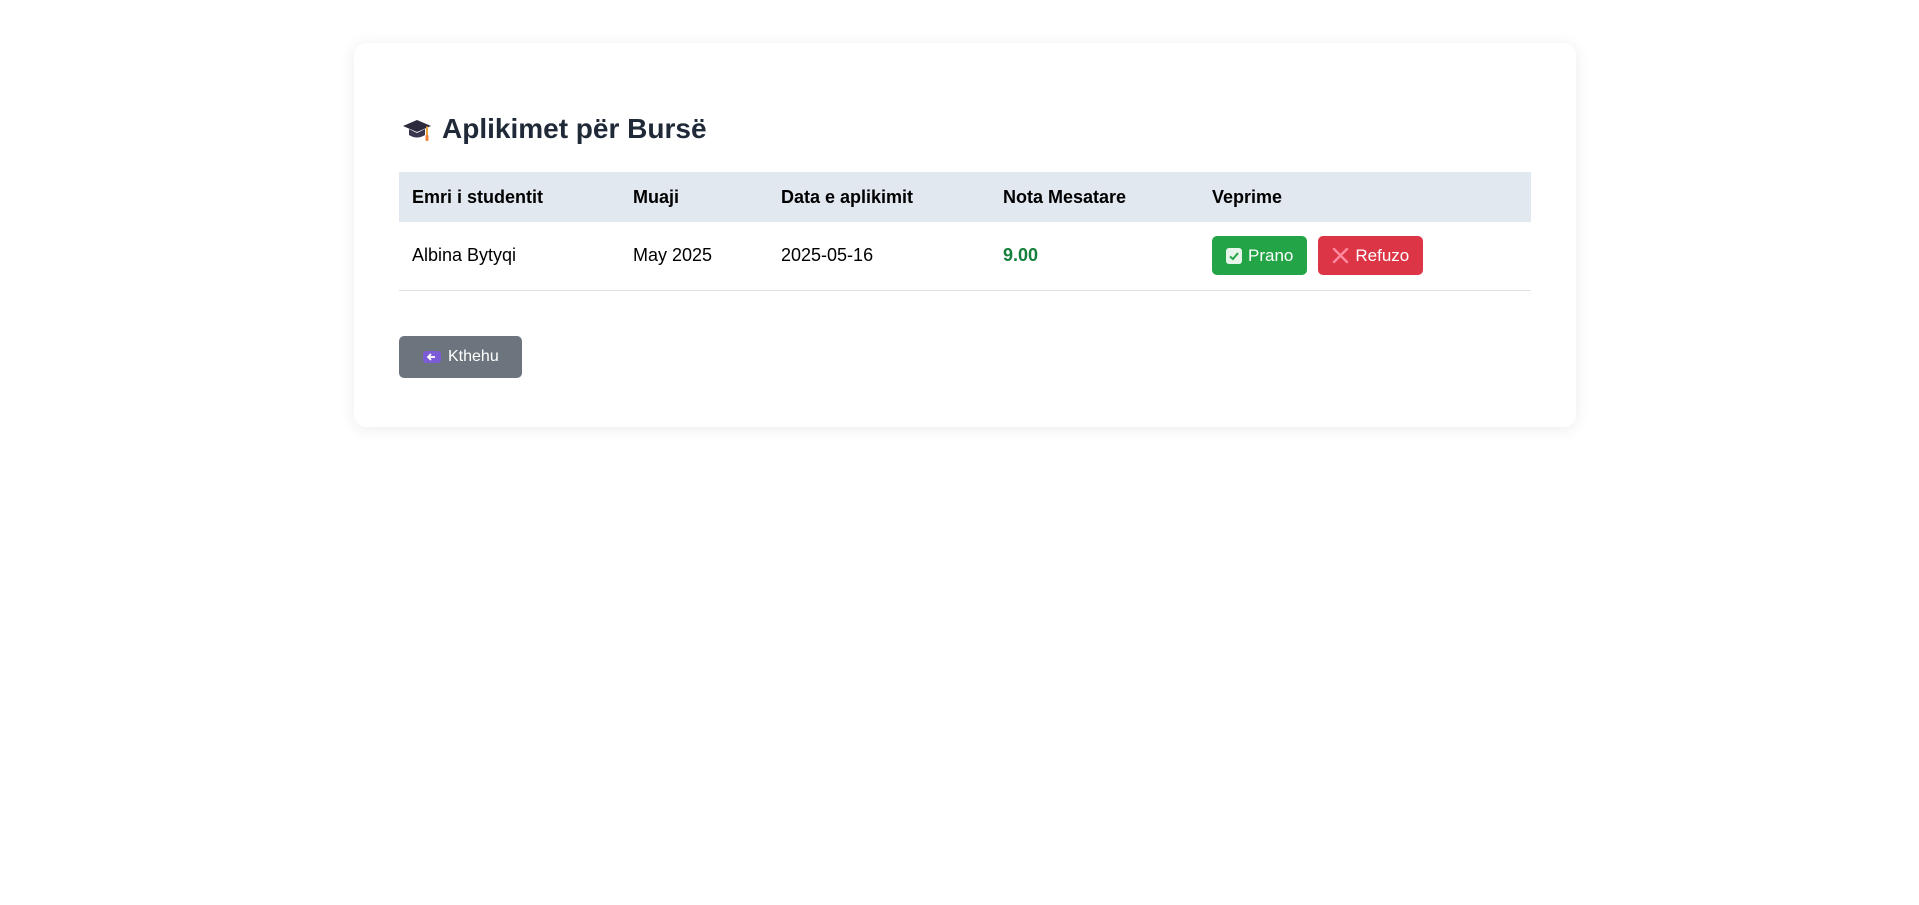  I want to click on close-icon, so click(1340, 255).